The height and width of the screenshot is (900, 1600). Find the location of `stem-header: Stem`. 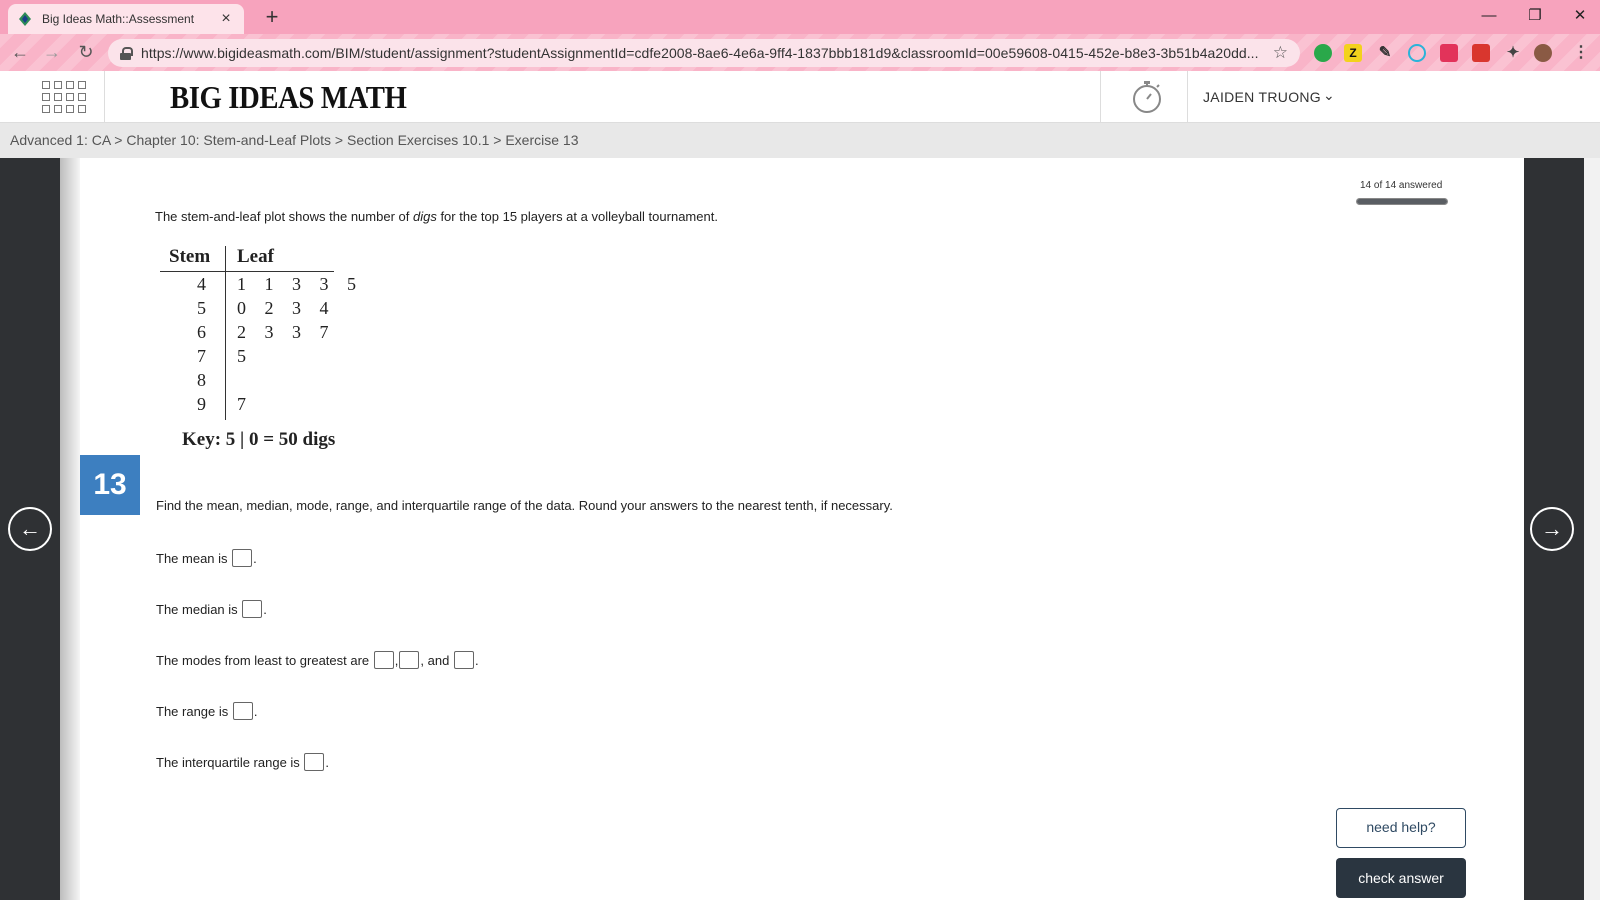

stem-header: Stem is located at coordinates (190, 256).